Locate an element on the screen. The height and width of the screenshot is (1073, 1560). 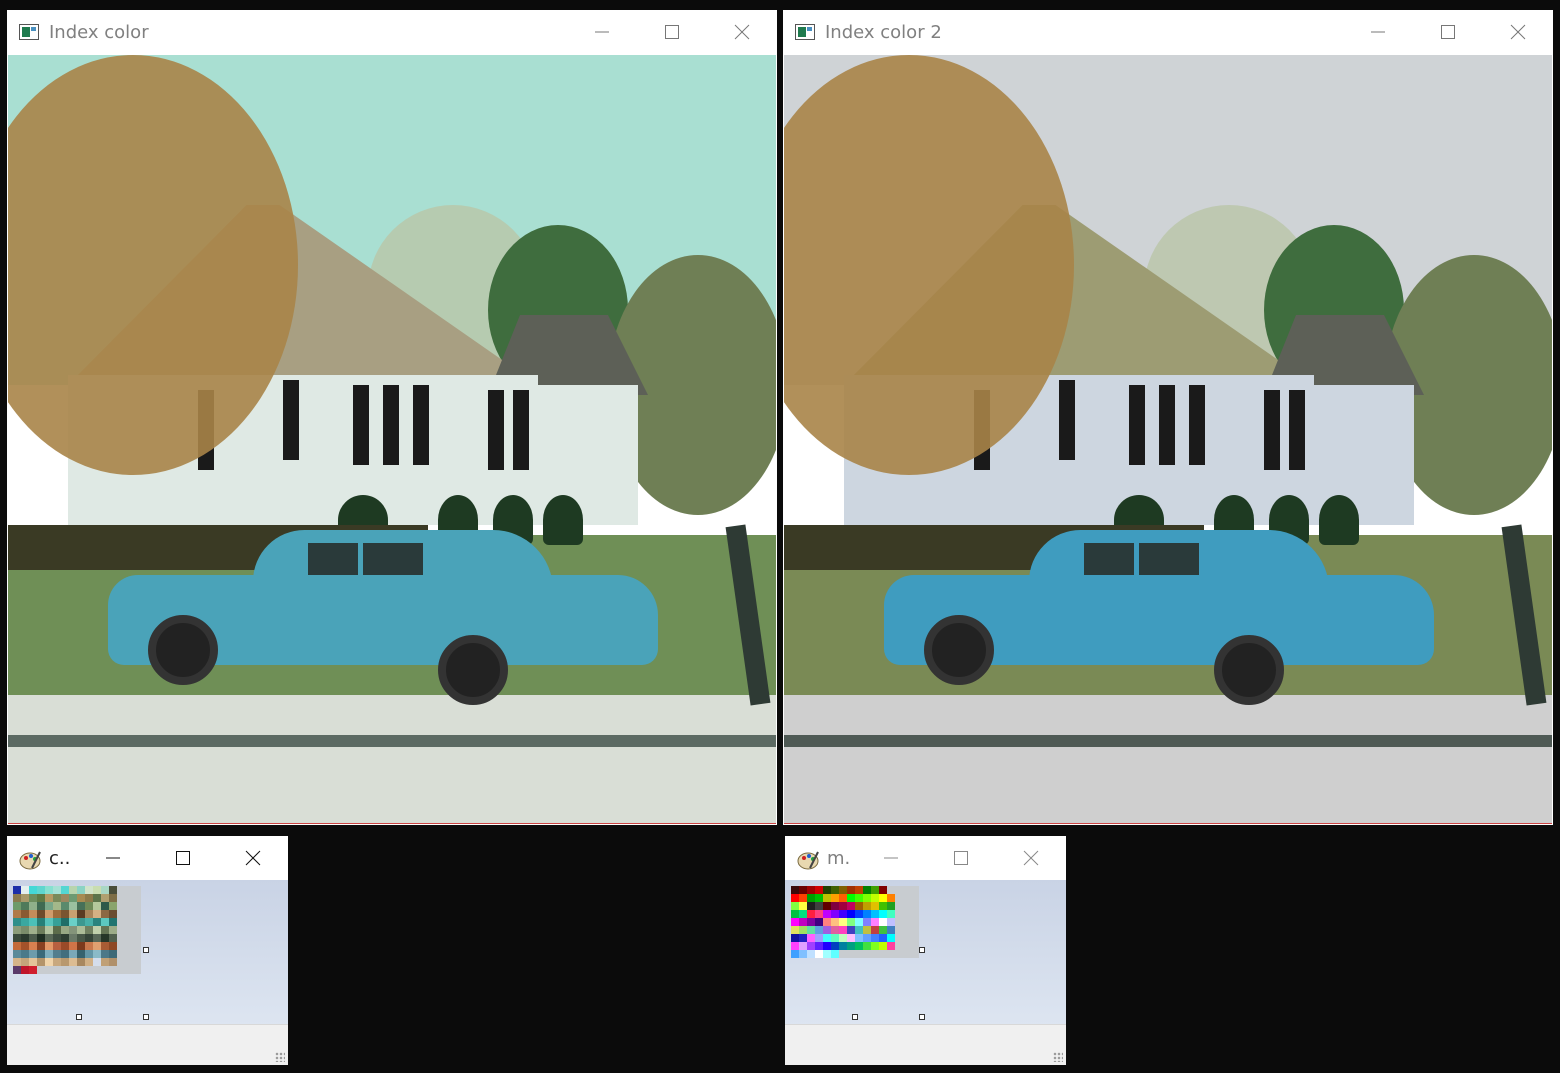
title-bar: m. is located at coordinates (925, 858).